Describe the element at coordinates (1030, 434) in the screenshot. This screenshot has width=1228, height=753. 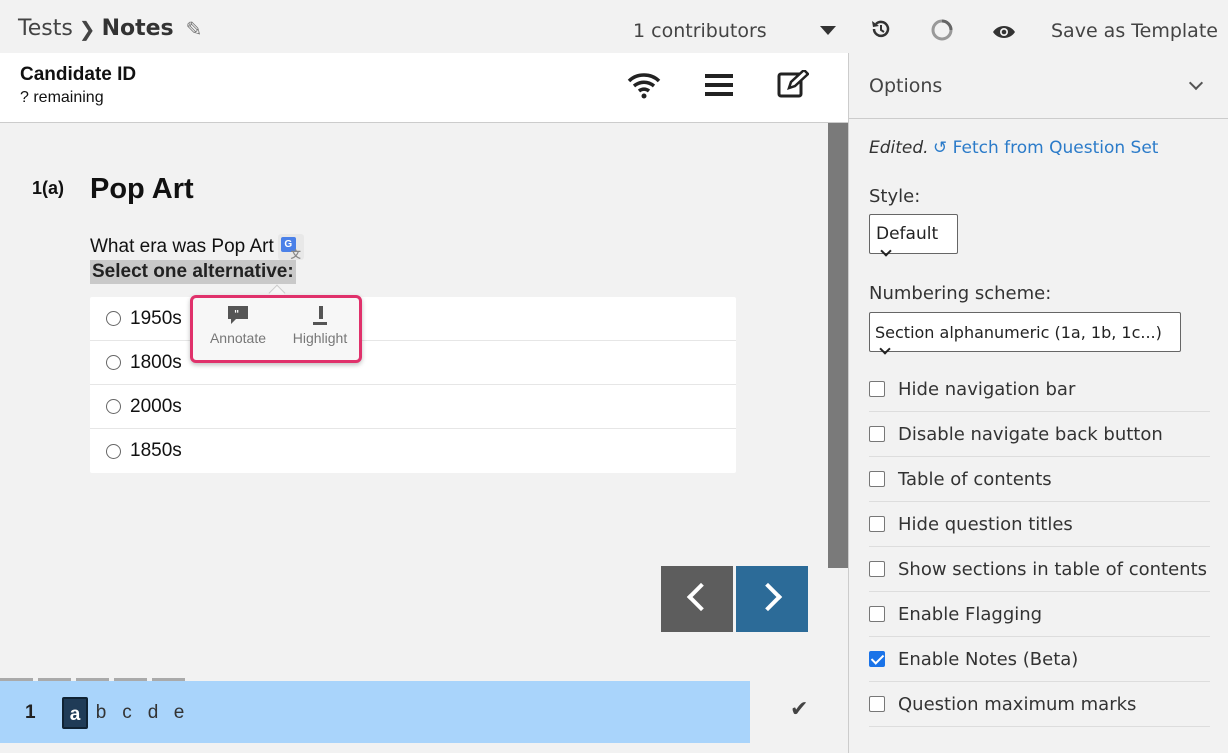
I see `option-label: Disable navigate back button` at that location.